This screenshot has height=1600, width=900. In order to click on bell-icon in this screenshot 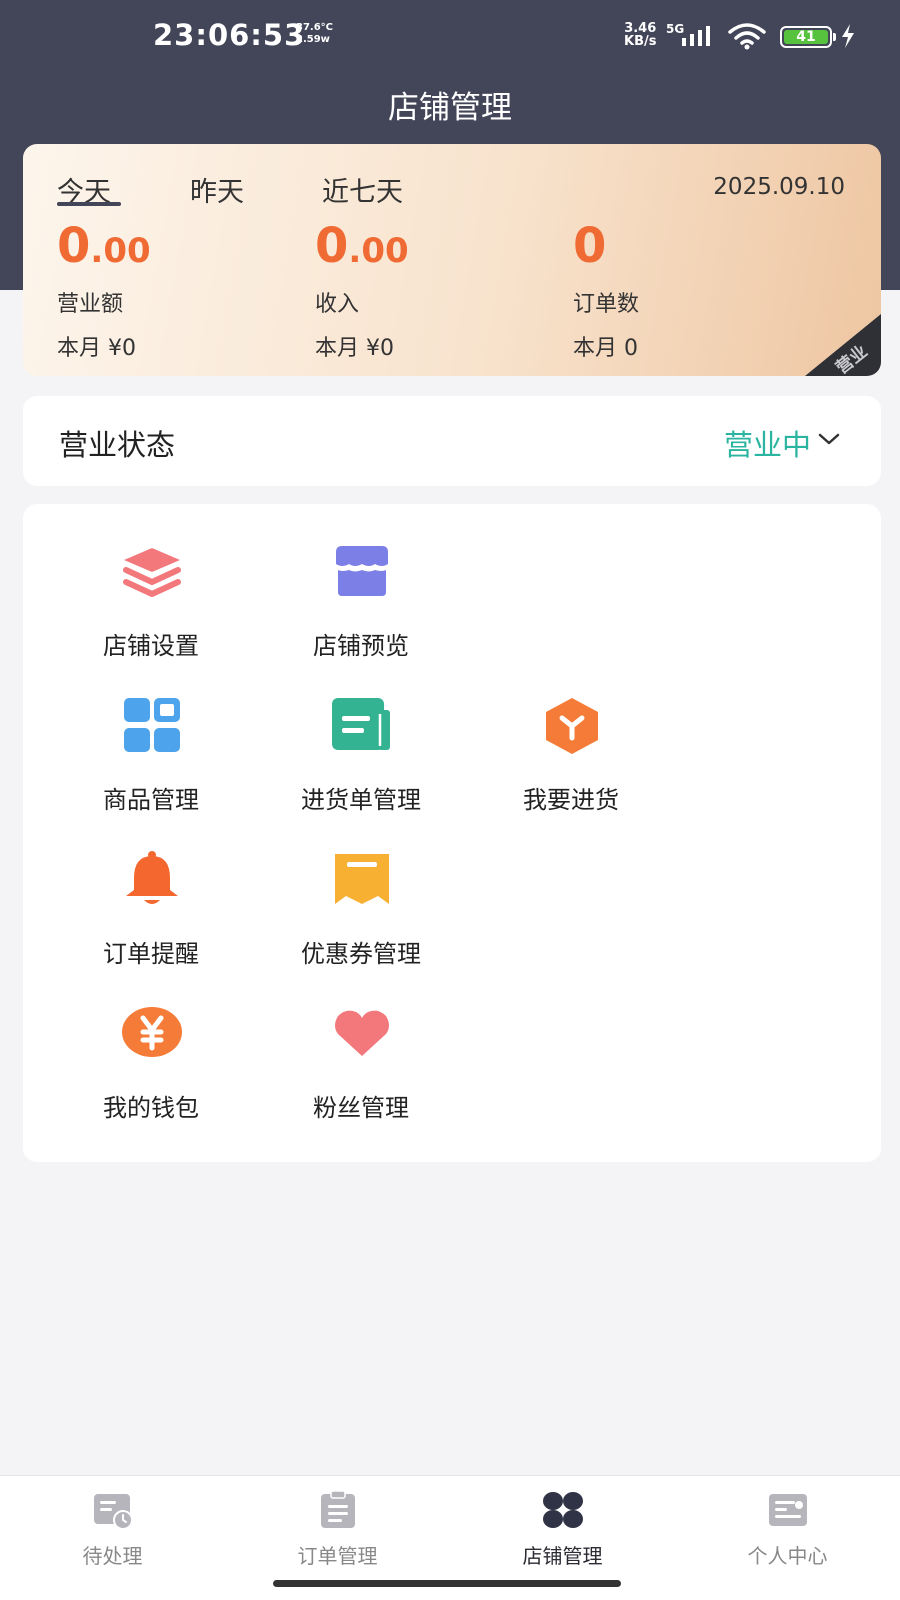, I will do `click(152, 877)`.